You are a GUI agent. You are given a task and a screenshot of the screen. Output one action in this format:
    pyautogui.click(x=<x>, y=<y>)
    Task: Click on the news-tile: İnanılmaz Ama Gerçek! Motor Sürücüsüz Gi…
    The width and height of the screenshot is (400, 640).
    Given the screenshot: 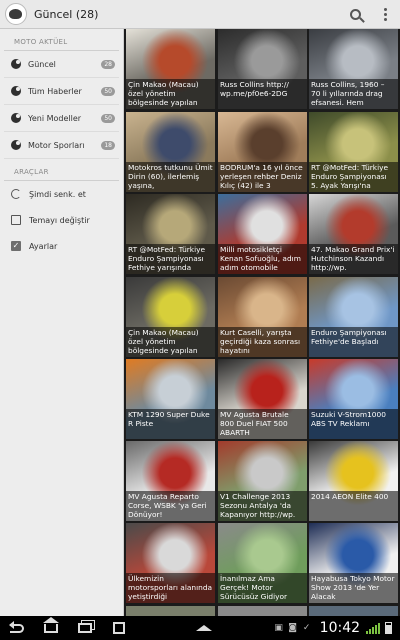 What is the action you would take?
    pyautogui.click(x=262, y=563)
    